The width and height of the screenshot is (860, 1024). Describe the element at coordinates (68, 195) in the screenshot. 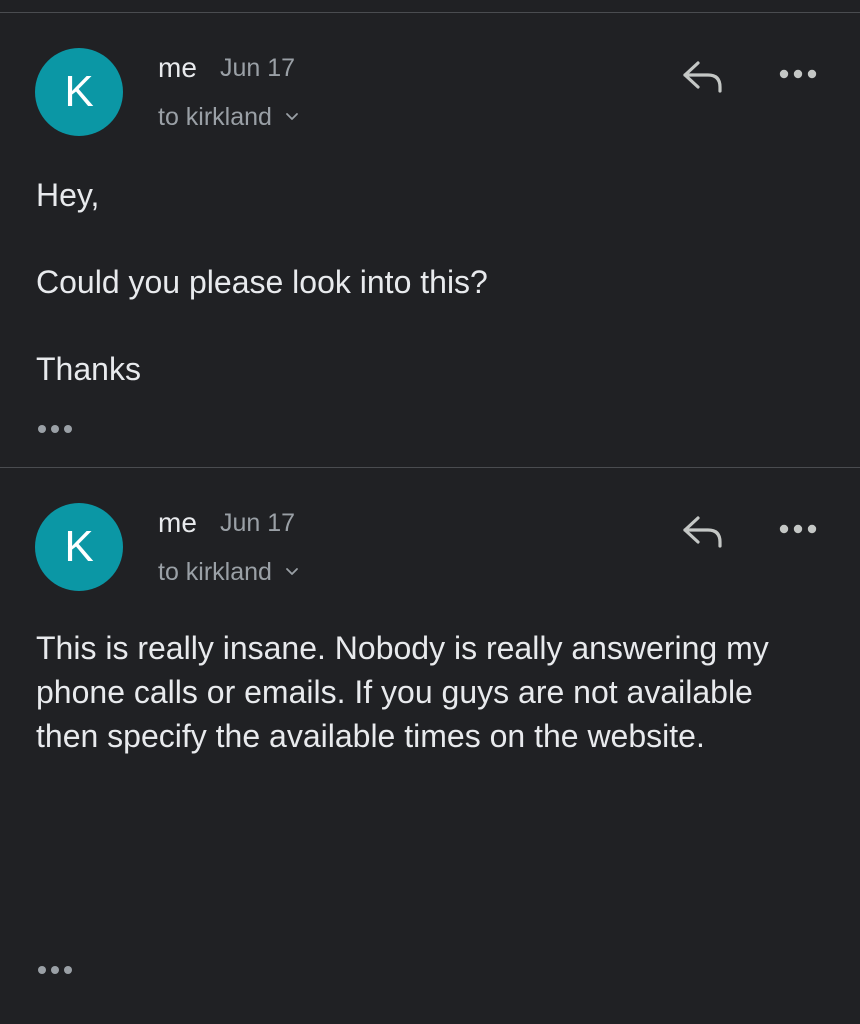

I see `message-body-line: Hey,` at that location.